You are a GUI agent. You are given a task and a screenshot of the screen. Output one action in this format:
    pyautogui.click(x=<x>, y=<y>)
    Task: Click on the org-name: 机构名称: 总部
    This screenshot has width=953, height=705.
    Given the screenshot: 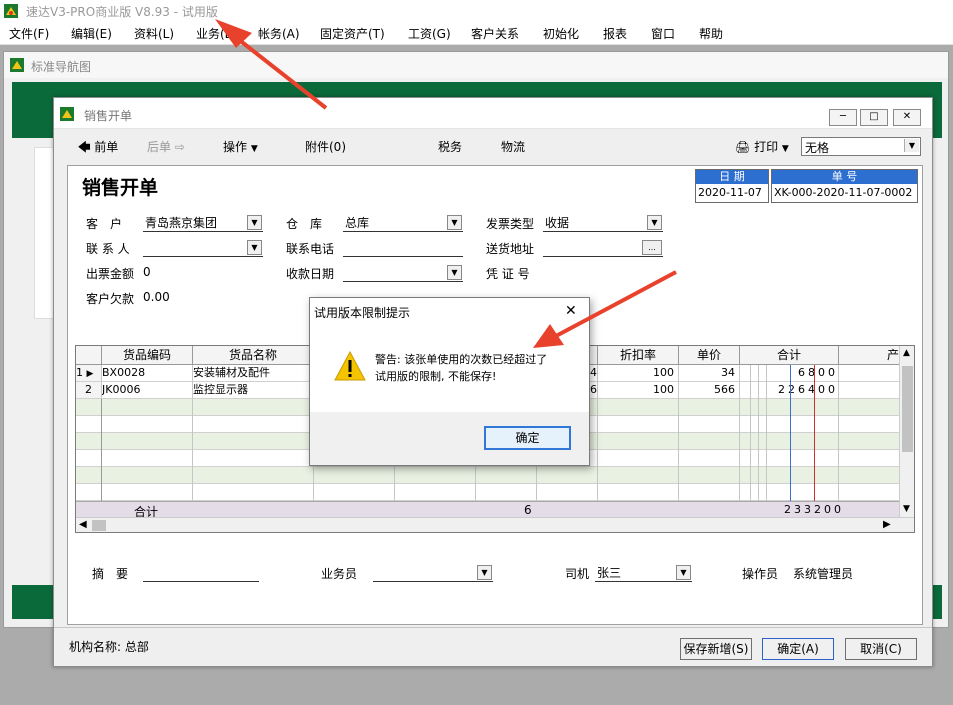 What is the action you would take?
    pyautogui.click(x=109, y=647)
    